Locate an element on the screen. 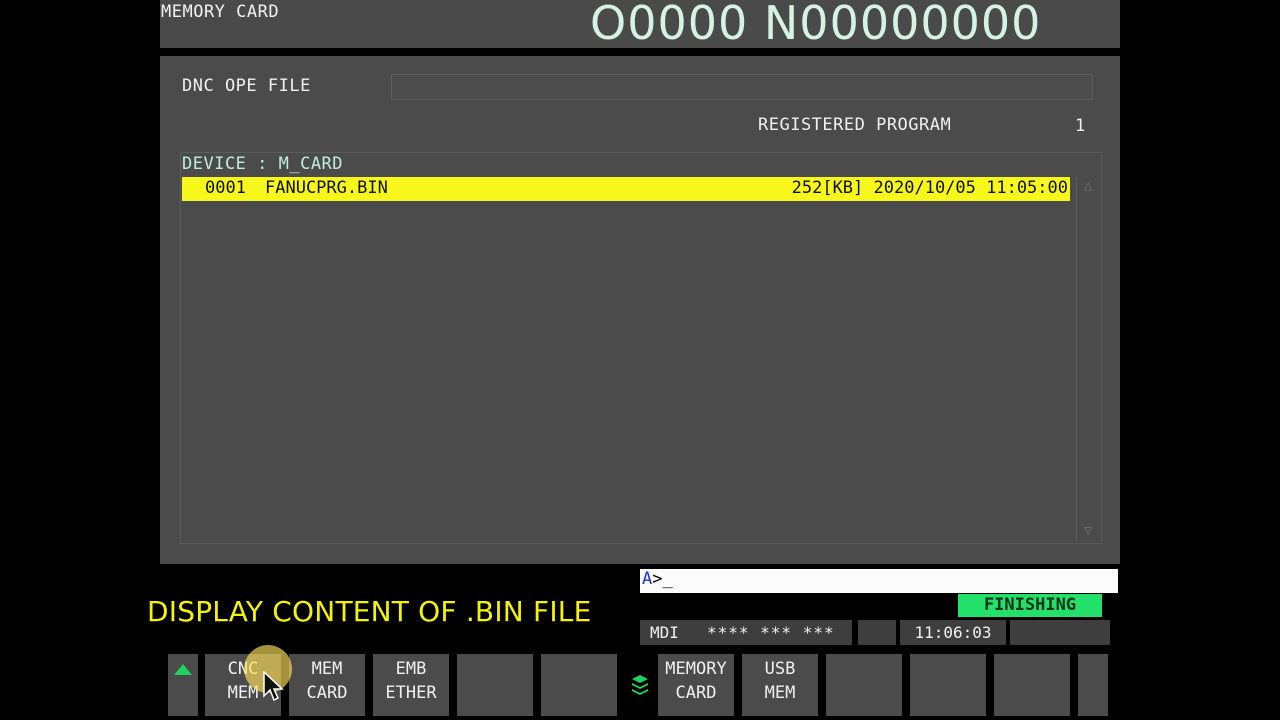  scroll-up-arrow-icon: △ is located at coordinates (1088, 186).